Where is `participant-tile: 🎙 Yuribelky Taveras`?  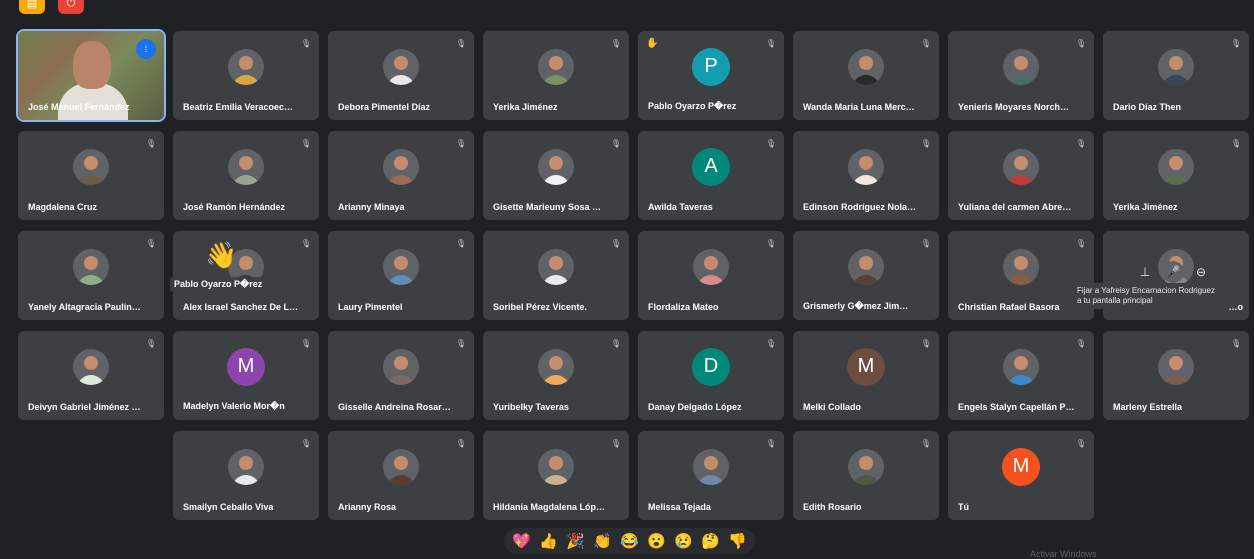
participant-tile: 🎙 Yuribelky Taveras is located at coordinates (556, 375).